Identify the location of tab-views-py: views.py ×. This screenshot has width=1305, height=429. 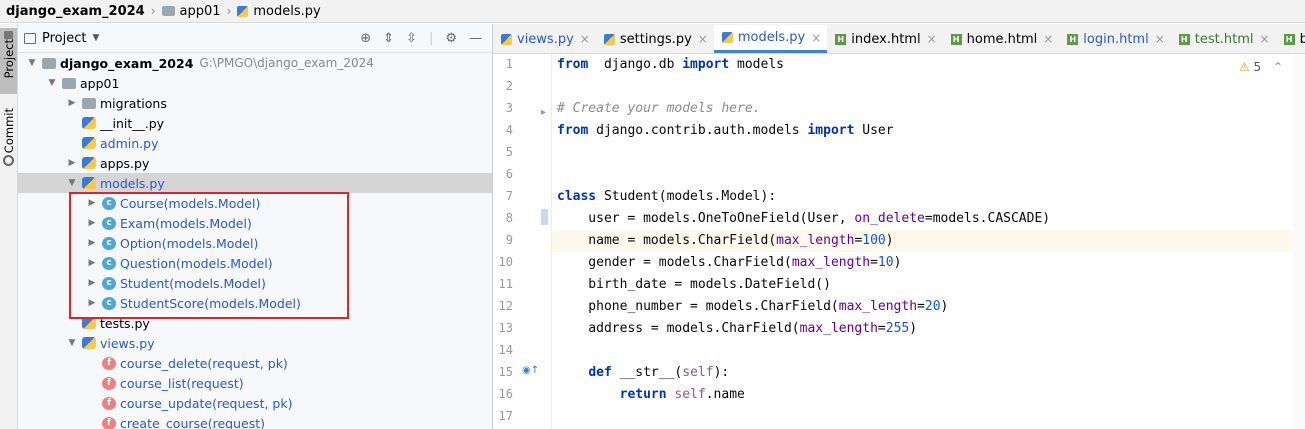
(544, 39).